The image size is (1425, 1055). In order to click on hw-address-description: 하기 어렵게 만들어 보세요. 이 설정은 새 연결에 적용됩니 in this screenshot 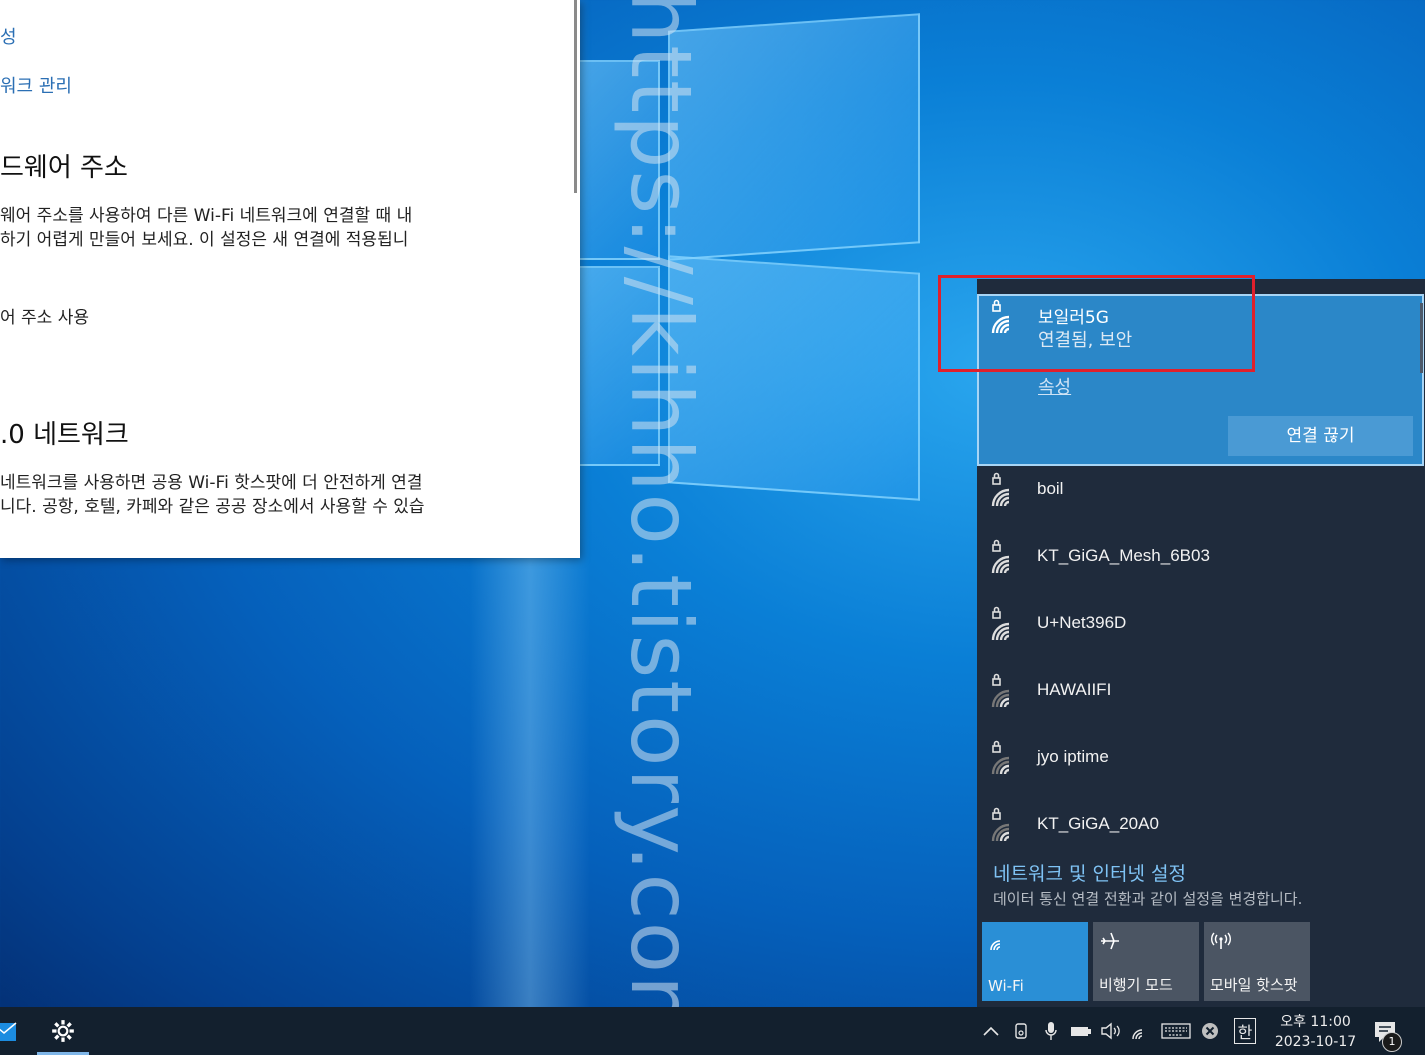, I will do `click(204, 240)`.